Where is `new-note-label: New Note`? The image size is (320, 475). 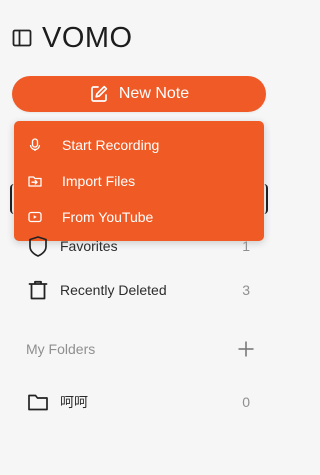
new-note-label: New Note is located at coordinates (154, 93).